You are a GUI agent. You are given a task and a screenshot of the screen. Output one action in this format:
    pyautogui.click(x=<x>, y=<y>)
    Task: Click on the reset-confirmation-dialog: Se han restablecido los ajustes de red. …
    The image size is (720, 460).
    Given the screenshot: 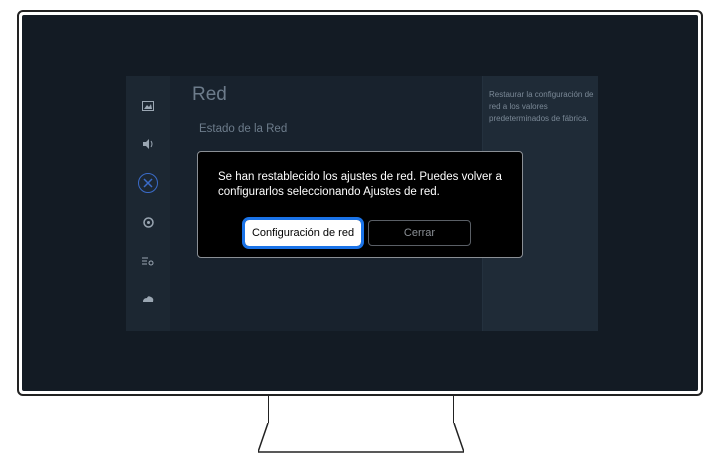 What is the action you would take?
    pyautogui.click(x=360, y=204)
    